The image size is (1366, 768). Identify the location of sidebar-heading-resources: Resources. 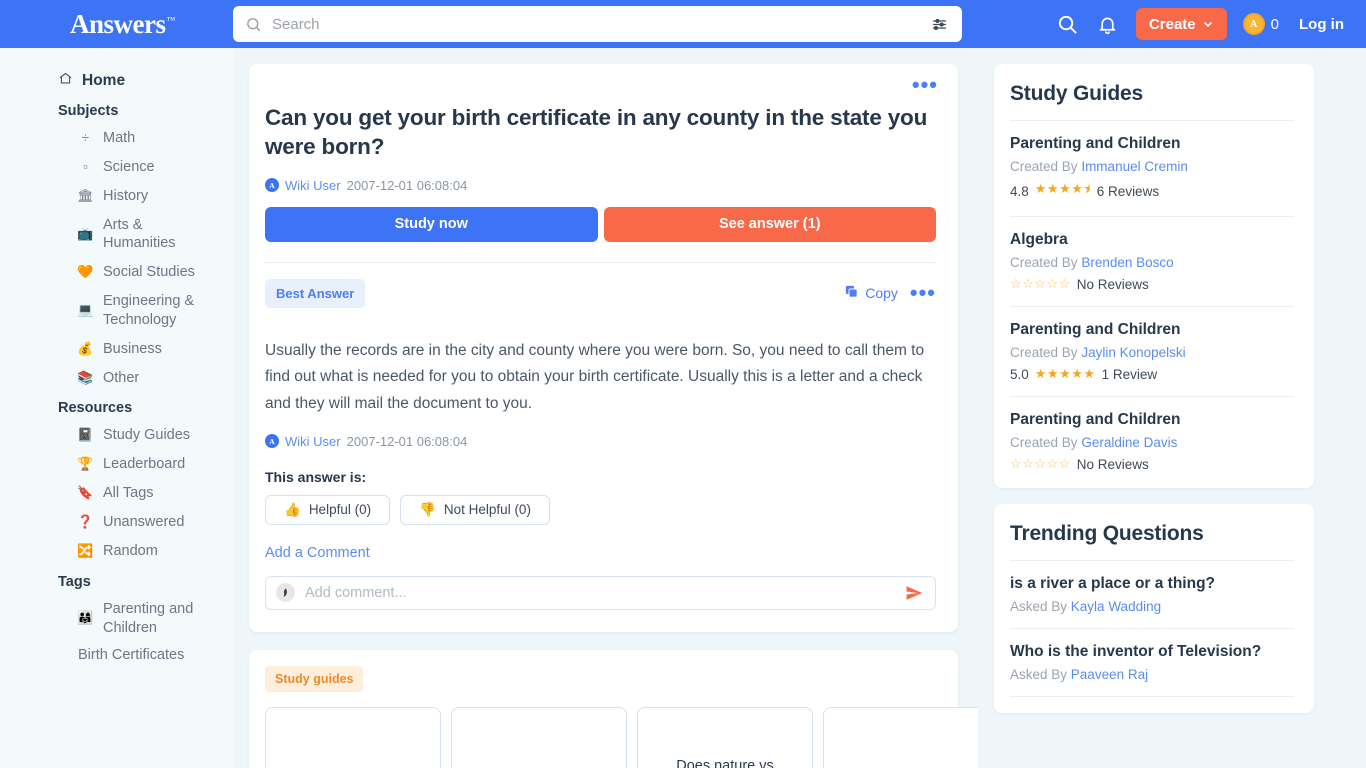
(95, 408).